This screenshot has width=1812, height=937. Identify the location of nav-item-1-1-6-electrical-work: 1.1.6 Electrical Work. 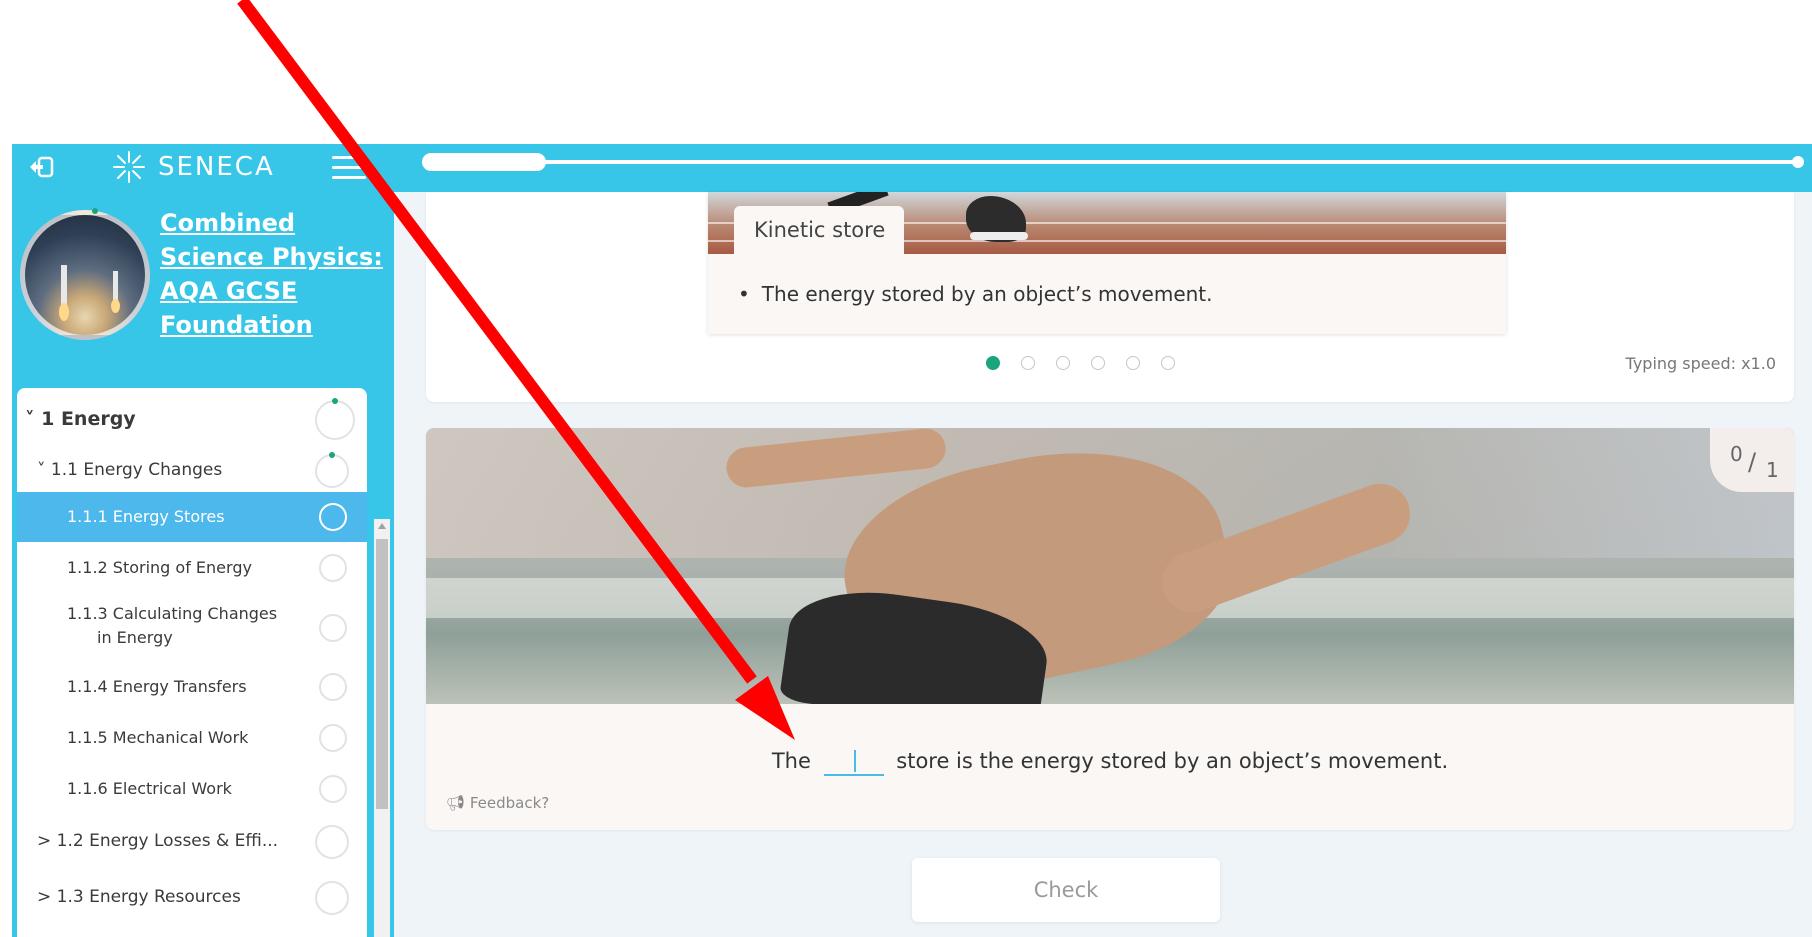
(192, 789).